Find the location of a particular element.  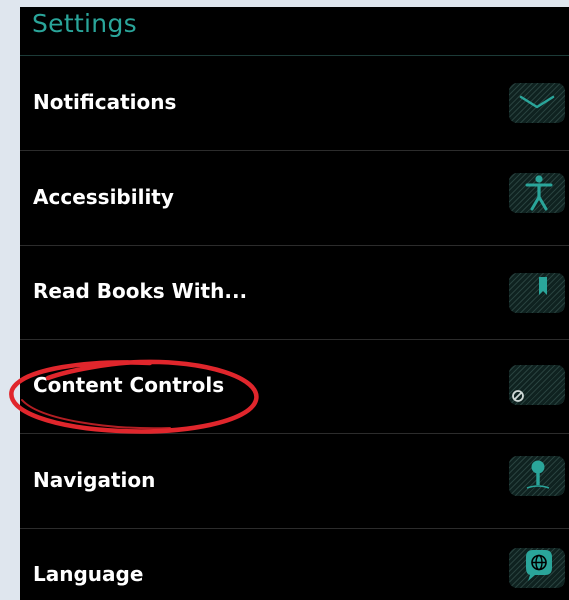

settings-item-label: Navigation is located at coordinates (94, 480).